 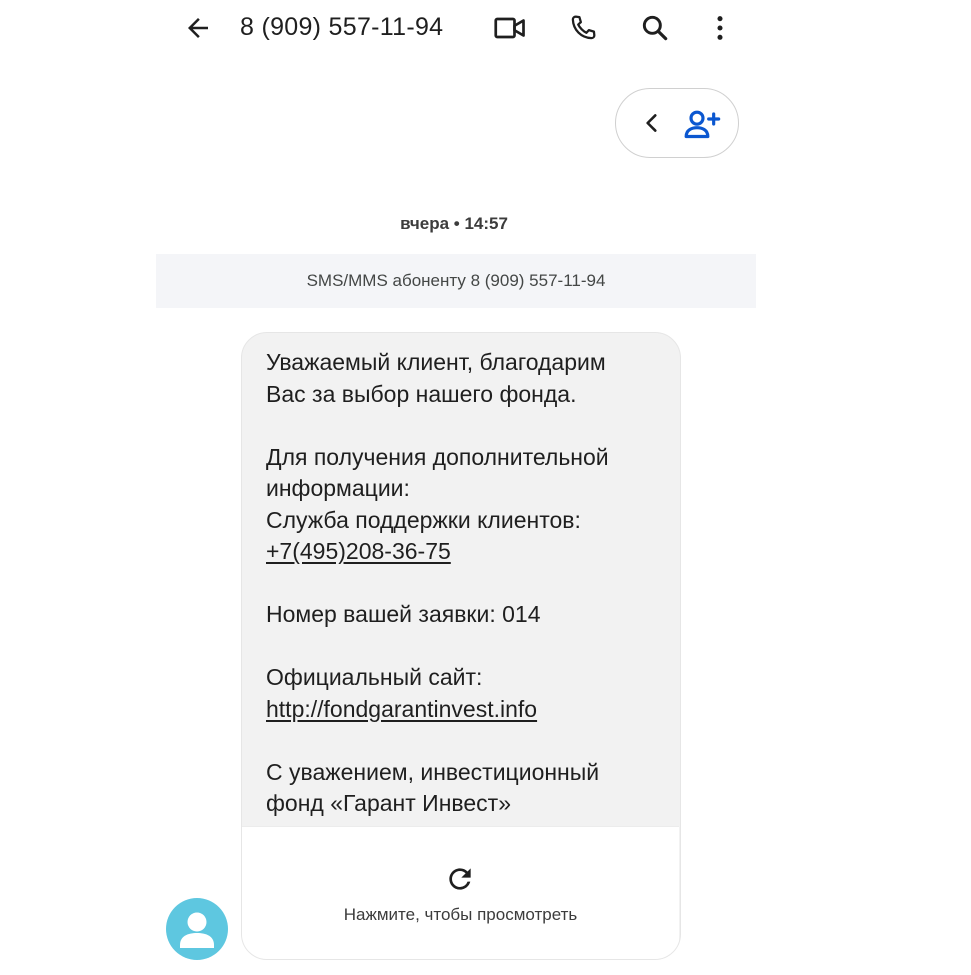 I want to click on collapse-button, so click(x=652, y=123).